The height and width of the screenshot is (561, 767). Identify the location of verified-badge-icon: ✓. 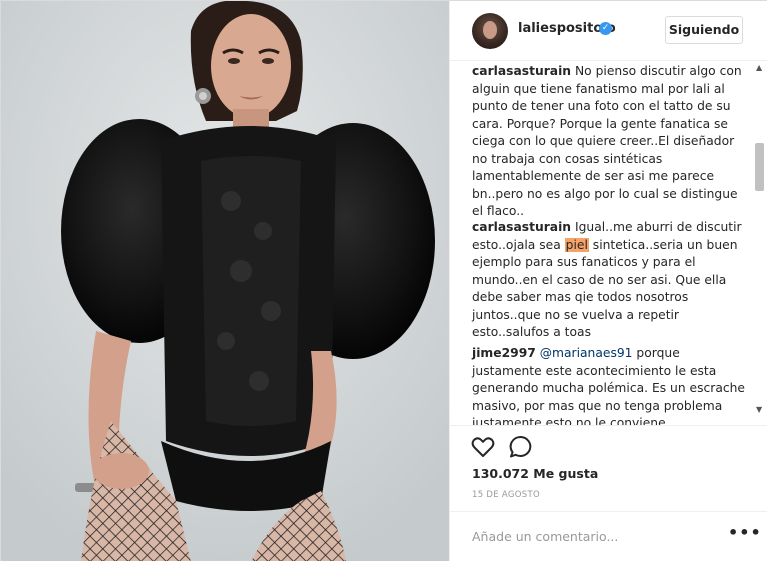
(605, 28).